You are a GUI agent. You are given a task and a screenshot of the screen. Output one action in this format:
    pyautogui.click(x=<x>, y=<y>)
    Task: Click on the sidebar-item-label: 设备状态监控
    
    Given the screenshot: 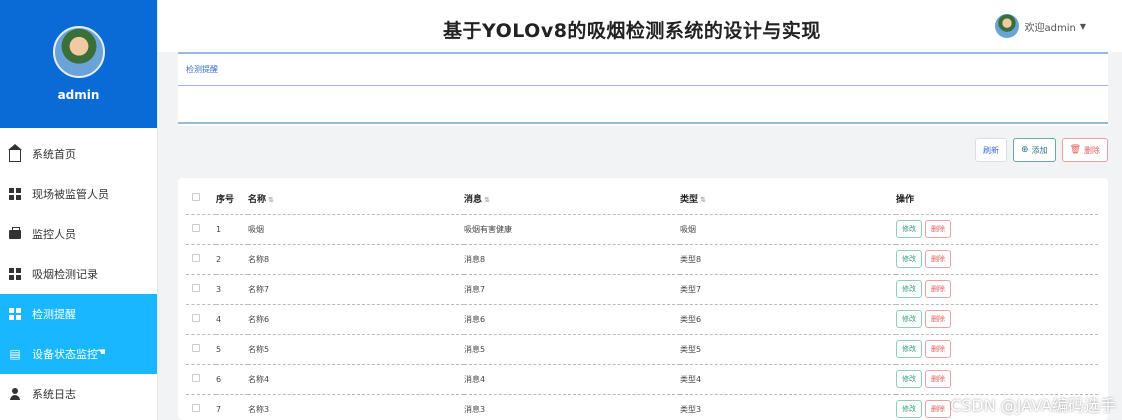 What is the action you would take?
    pyautogui.click(x=65, y=354)
    